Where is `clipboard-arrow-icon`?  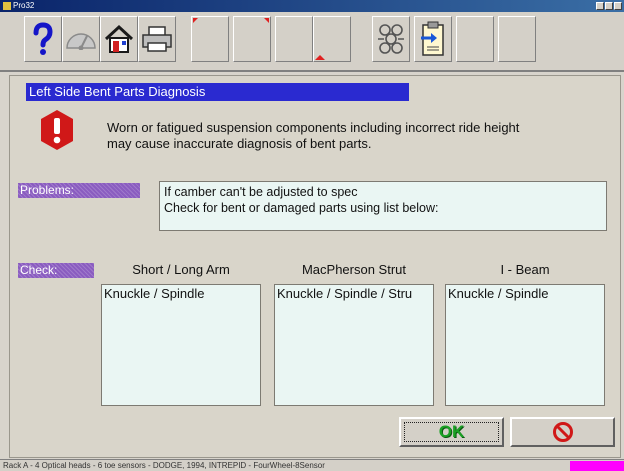 clipboard-arrow-icon is located at coordinates (432, 38).